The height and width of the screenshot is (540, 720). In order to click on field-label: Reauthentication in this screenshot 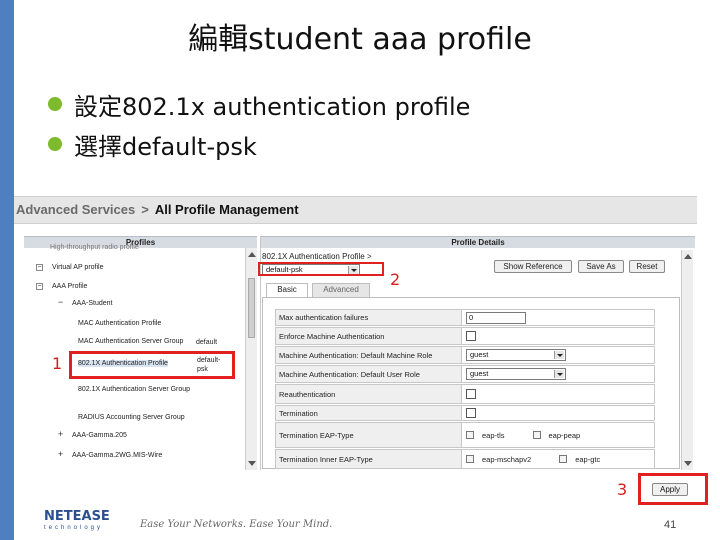, I will do `click(369, 394)`.